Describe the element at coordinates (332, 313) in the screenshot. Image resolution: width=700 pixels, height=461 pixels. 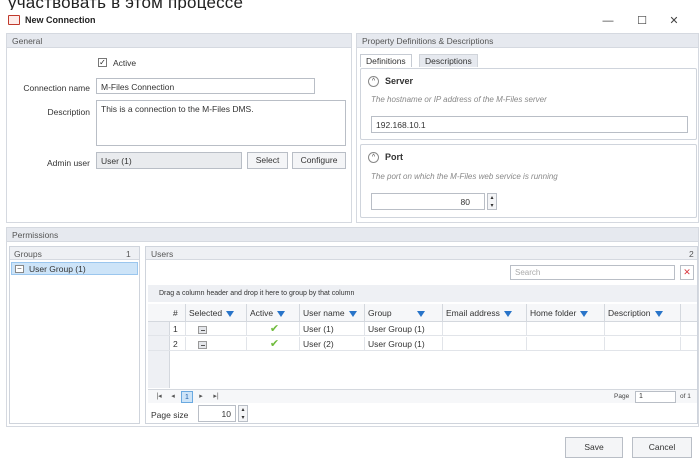
I see `col-user-name: User name` at that location.